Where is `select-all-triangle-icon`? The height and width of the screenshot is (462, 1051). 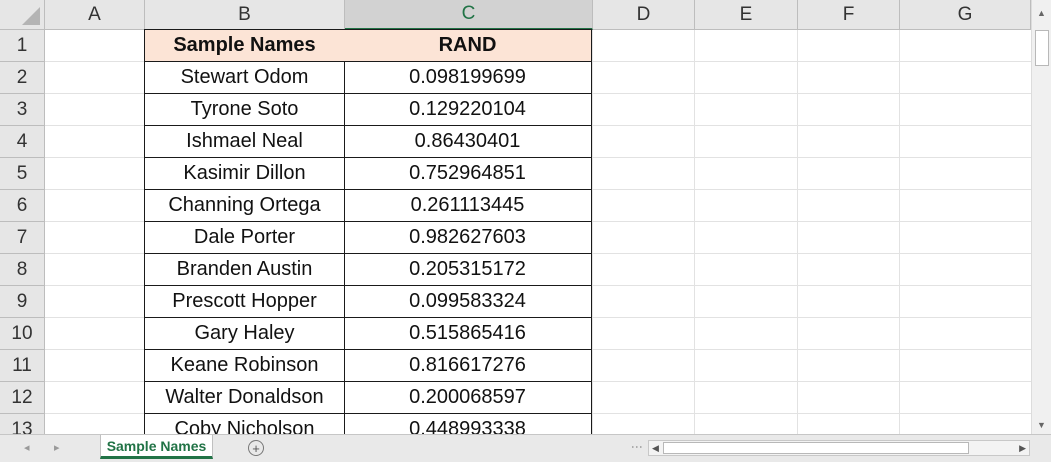
select-all-triangle-icon is located at coordinates (31, 16).